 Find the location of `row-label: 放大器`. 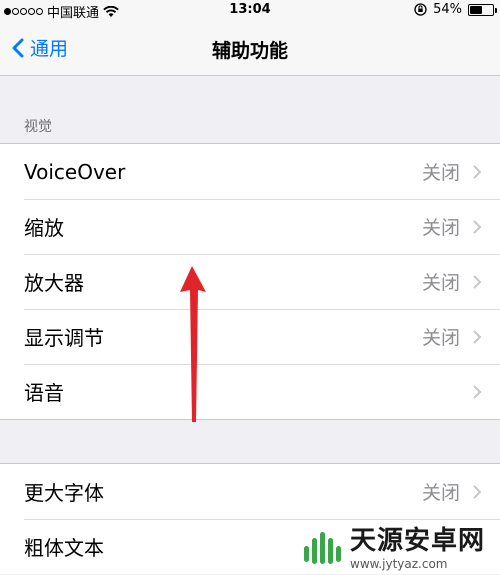

row-label: 放大器 is located at coordinates (54, 283).